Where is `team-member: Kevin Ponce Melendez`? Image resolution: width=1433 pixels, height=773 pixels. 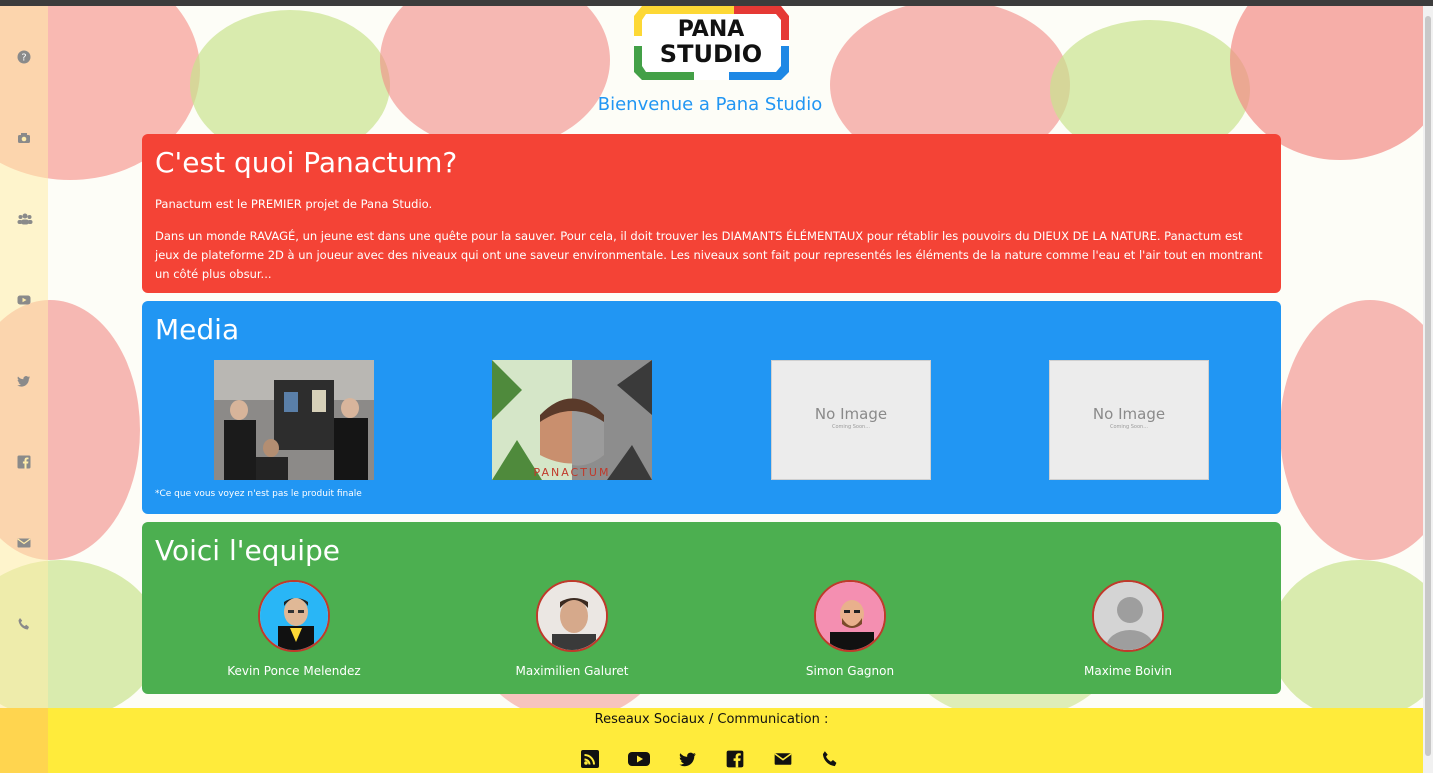 team-member: Kevin Ponce Melendez is located at coordinates (294, 629).